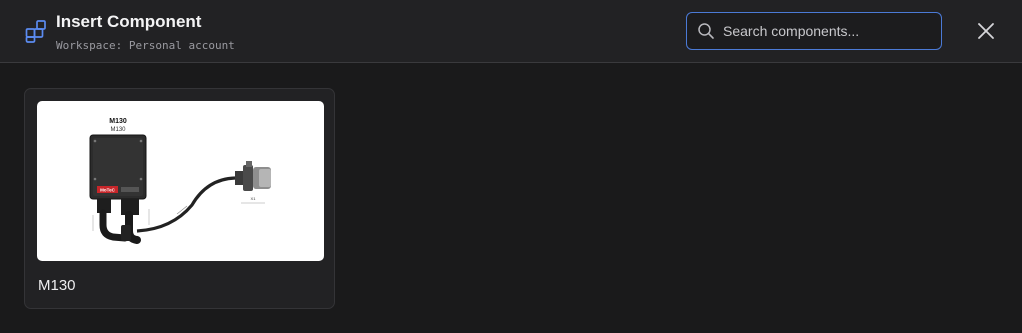 The height and width of the screenshot is (333, 1022). I want to click on search-input, so click(830, 31).